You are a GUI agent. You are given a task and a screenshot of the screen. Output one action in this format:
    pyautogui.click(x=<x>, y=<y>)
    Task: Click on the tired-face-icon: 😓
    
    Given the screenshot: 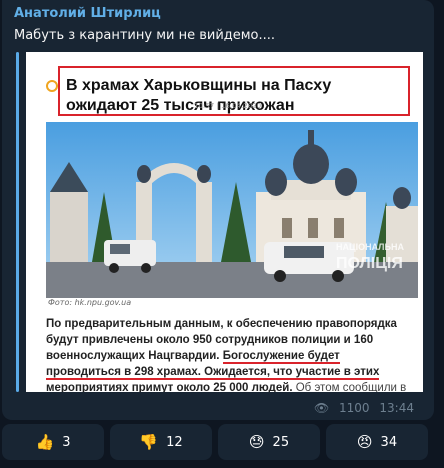 What is the action you would take?
    pyautogui.click(x=256, y=442)
    